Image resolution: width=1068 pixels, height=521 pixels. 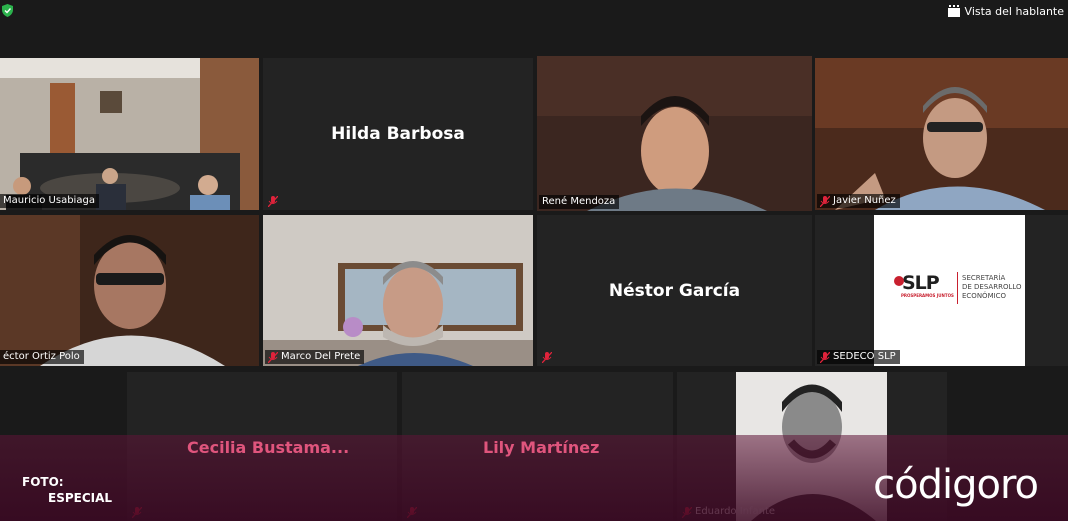 I want to click on participant-name-label: Mauricio Usabiaga, so click(x=49, y=201).